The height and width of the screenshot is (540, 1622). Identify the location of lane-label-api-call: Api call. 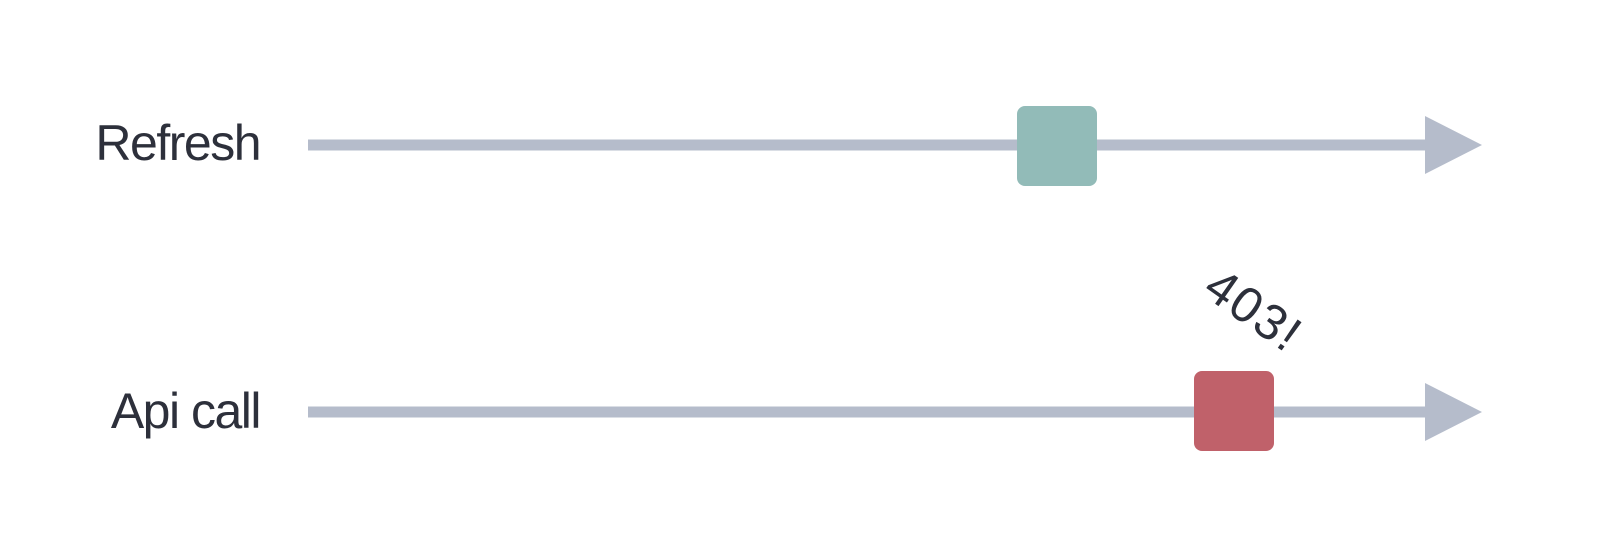
(185, 411).